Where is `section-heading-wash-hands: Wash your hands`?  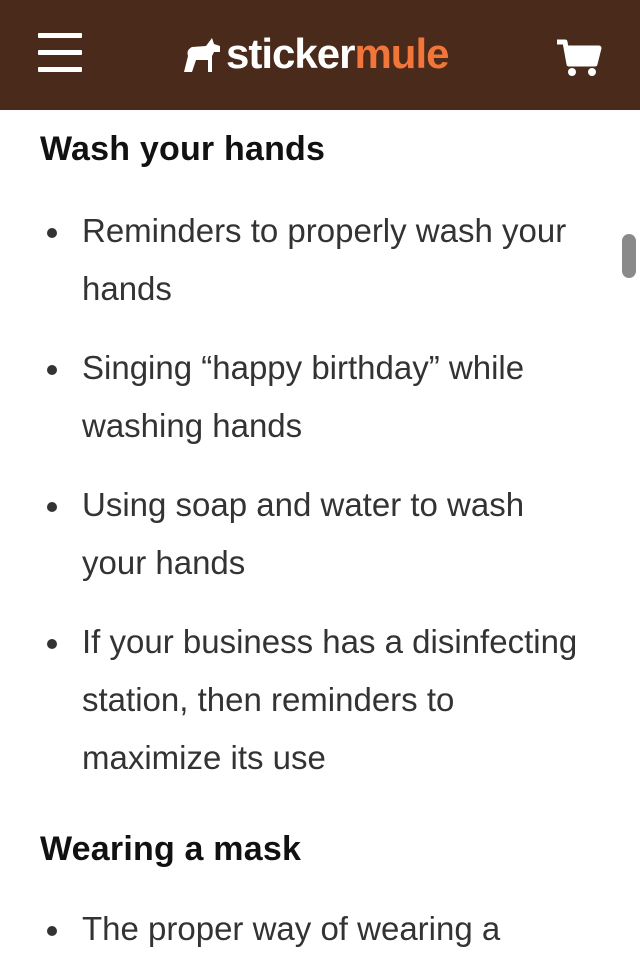
section-heading-wash-hands: Wash your hands is located at coordinates (183, 149).